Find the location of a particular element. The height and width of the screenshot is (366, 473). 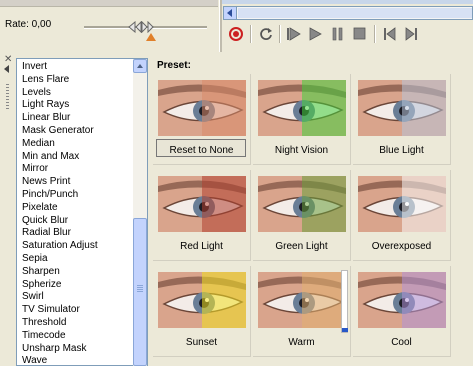

close-icon: ✕ is located at coordinates (8, 59).